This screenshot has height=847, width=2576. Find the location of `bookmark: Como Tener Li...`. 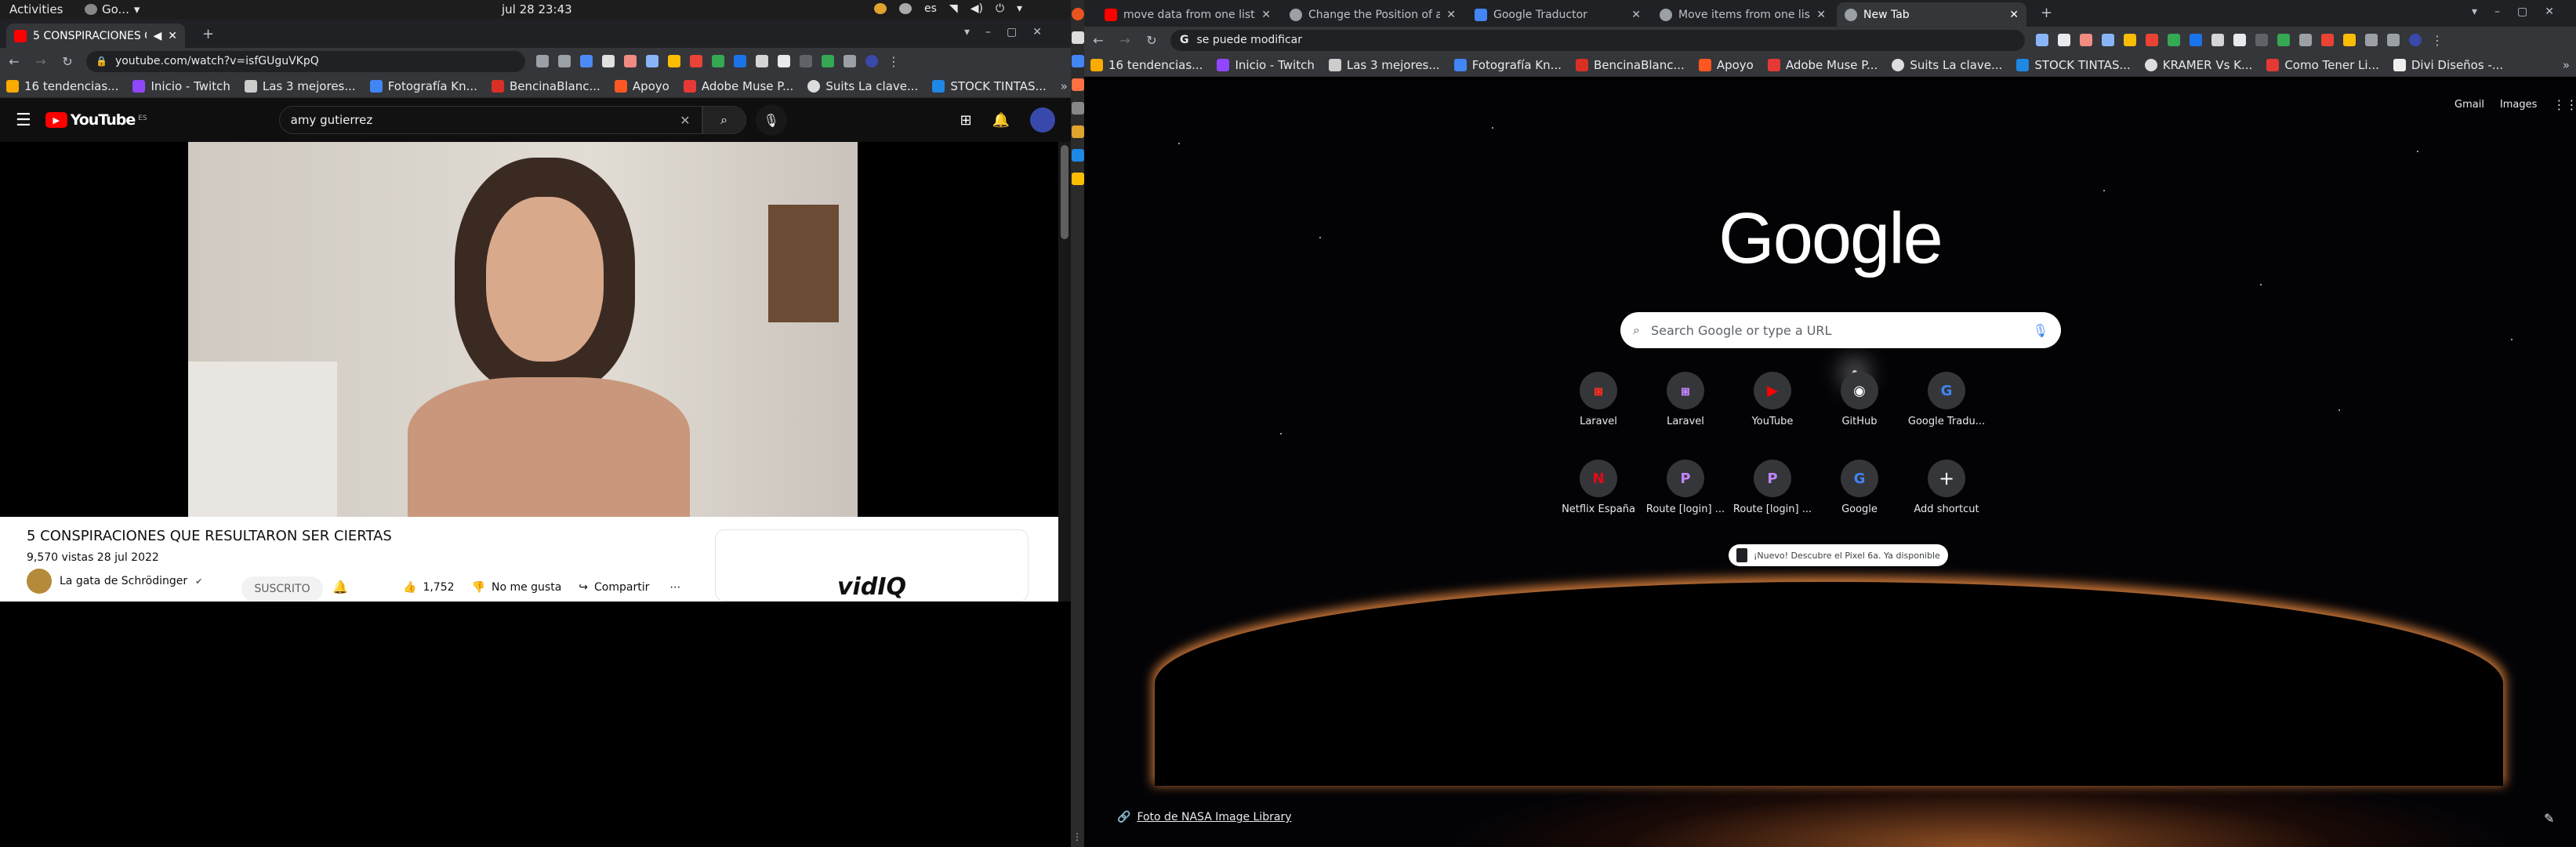

bookmark: Como Tener Li... is located at coordinates (2322, 65).